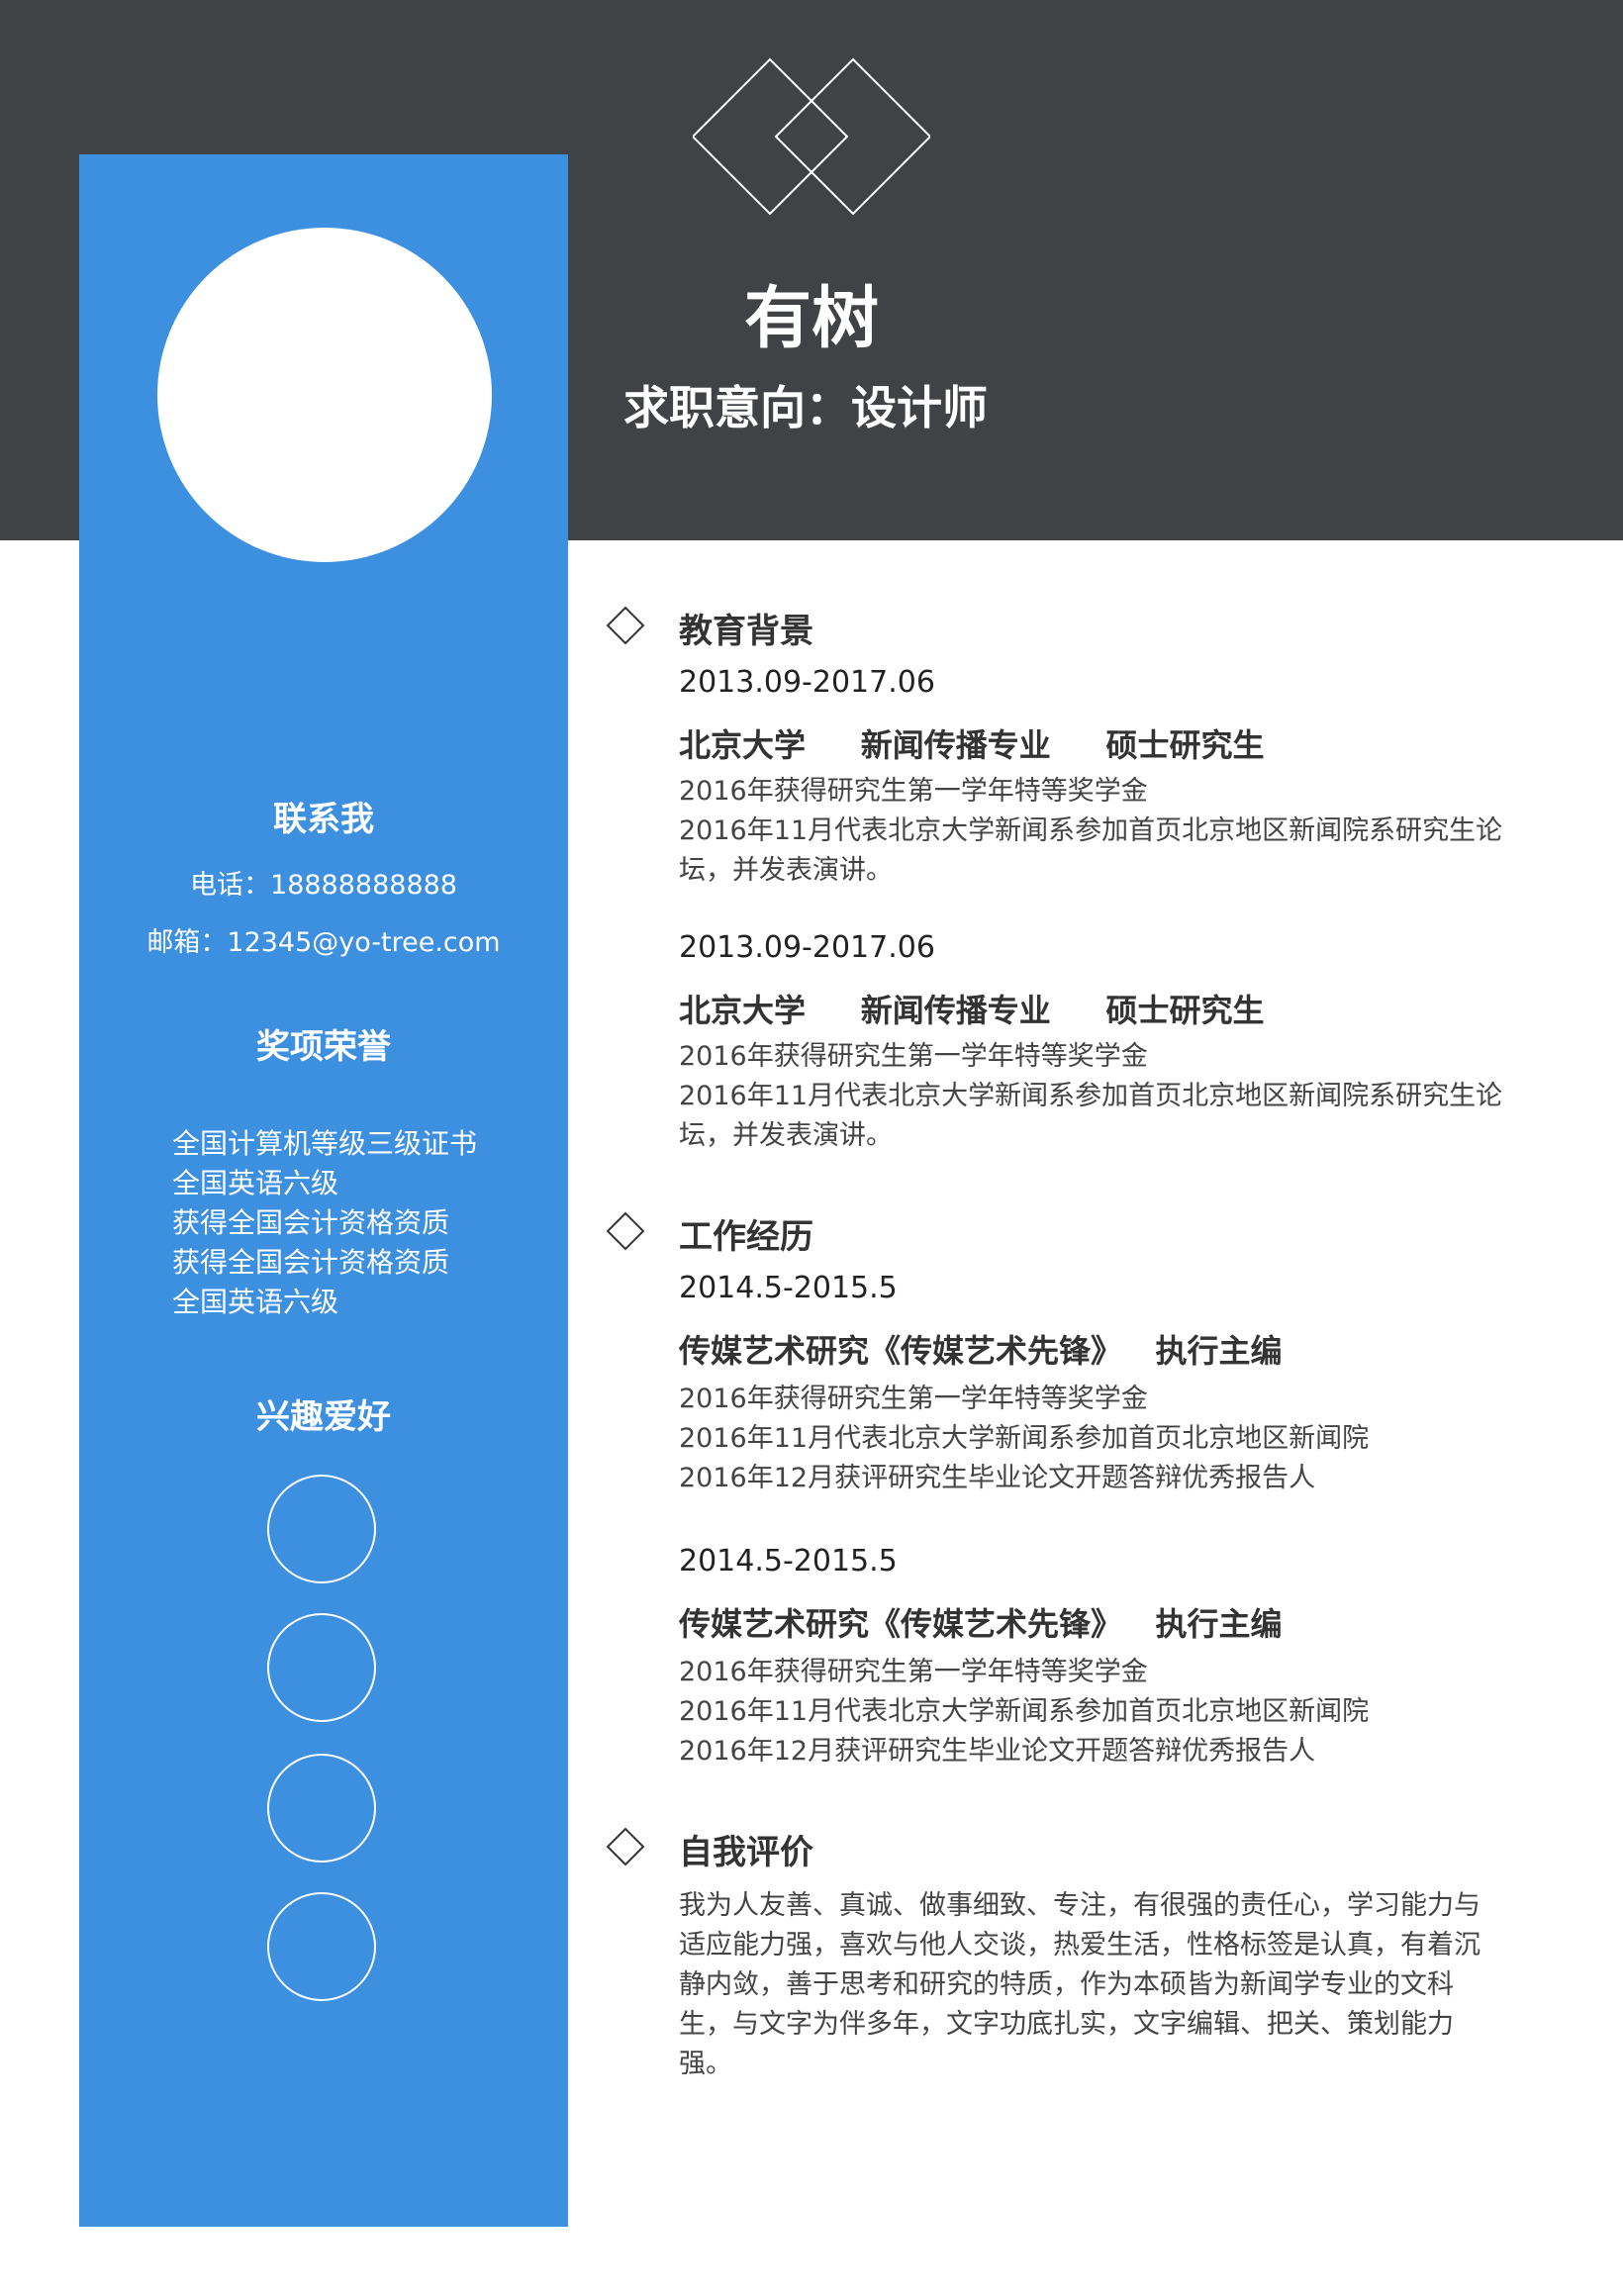 This screenshot has width=1623, height=2296. I want to click on award-item: 全国计算机等级三级证书, so click(325, 1143).